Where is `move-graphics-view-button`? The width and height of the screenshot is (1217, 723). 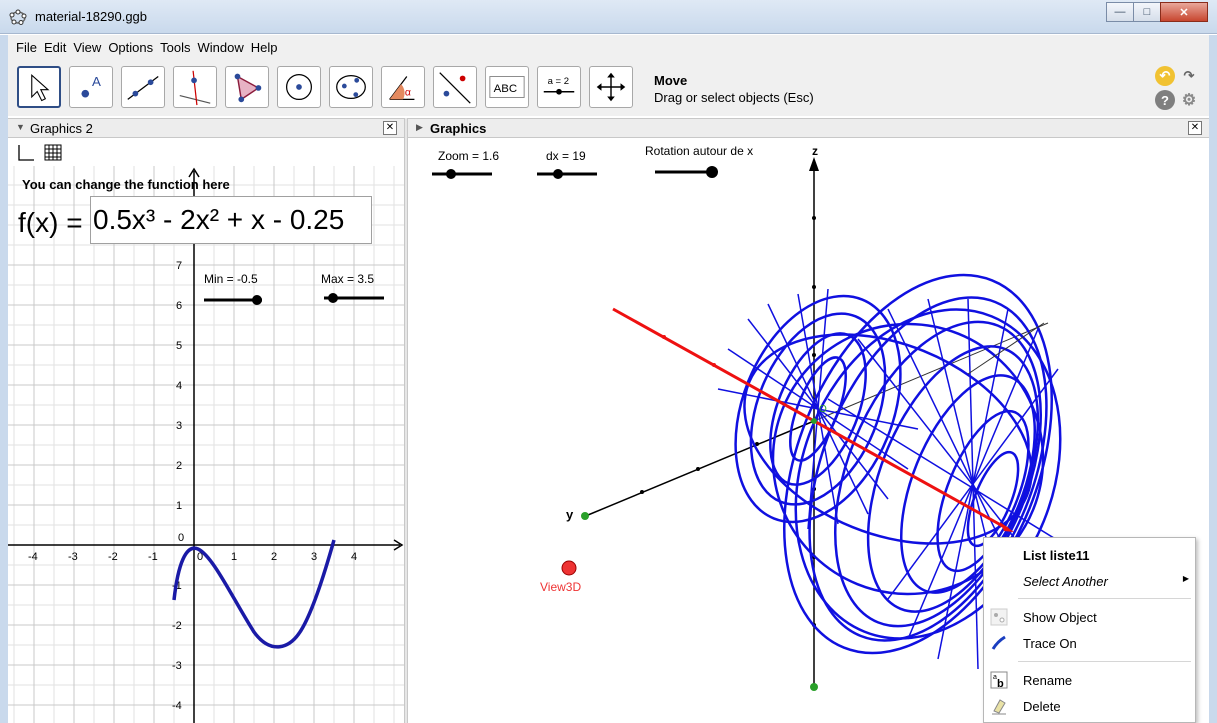
move-graphics-view-button is located at coordinates (611, 87).